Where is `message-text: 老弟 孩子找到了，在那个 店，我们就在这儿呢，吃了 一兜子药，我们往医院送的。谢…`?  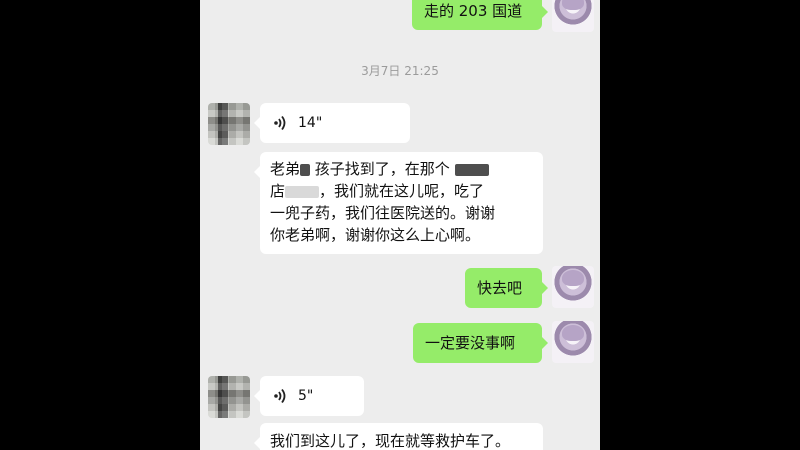
message-text: 老弟 孩子找到了，在那个 店，我们就在这儿呢，吃了 一兜子药，我们往医院送的。谢… is located at coordinates (401, 202).